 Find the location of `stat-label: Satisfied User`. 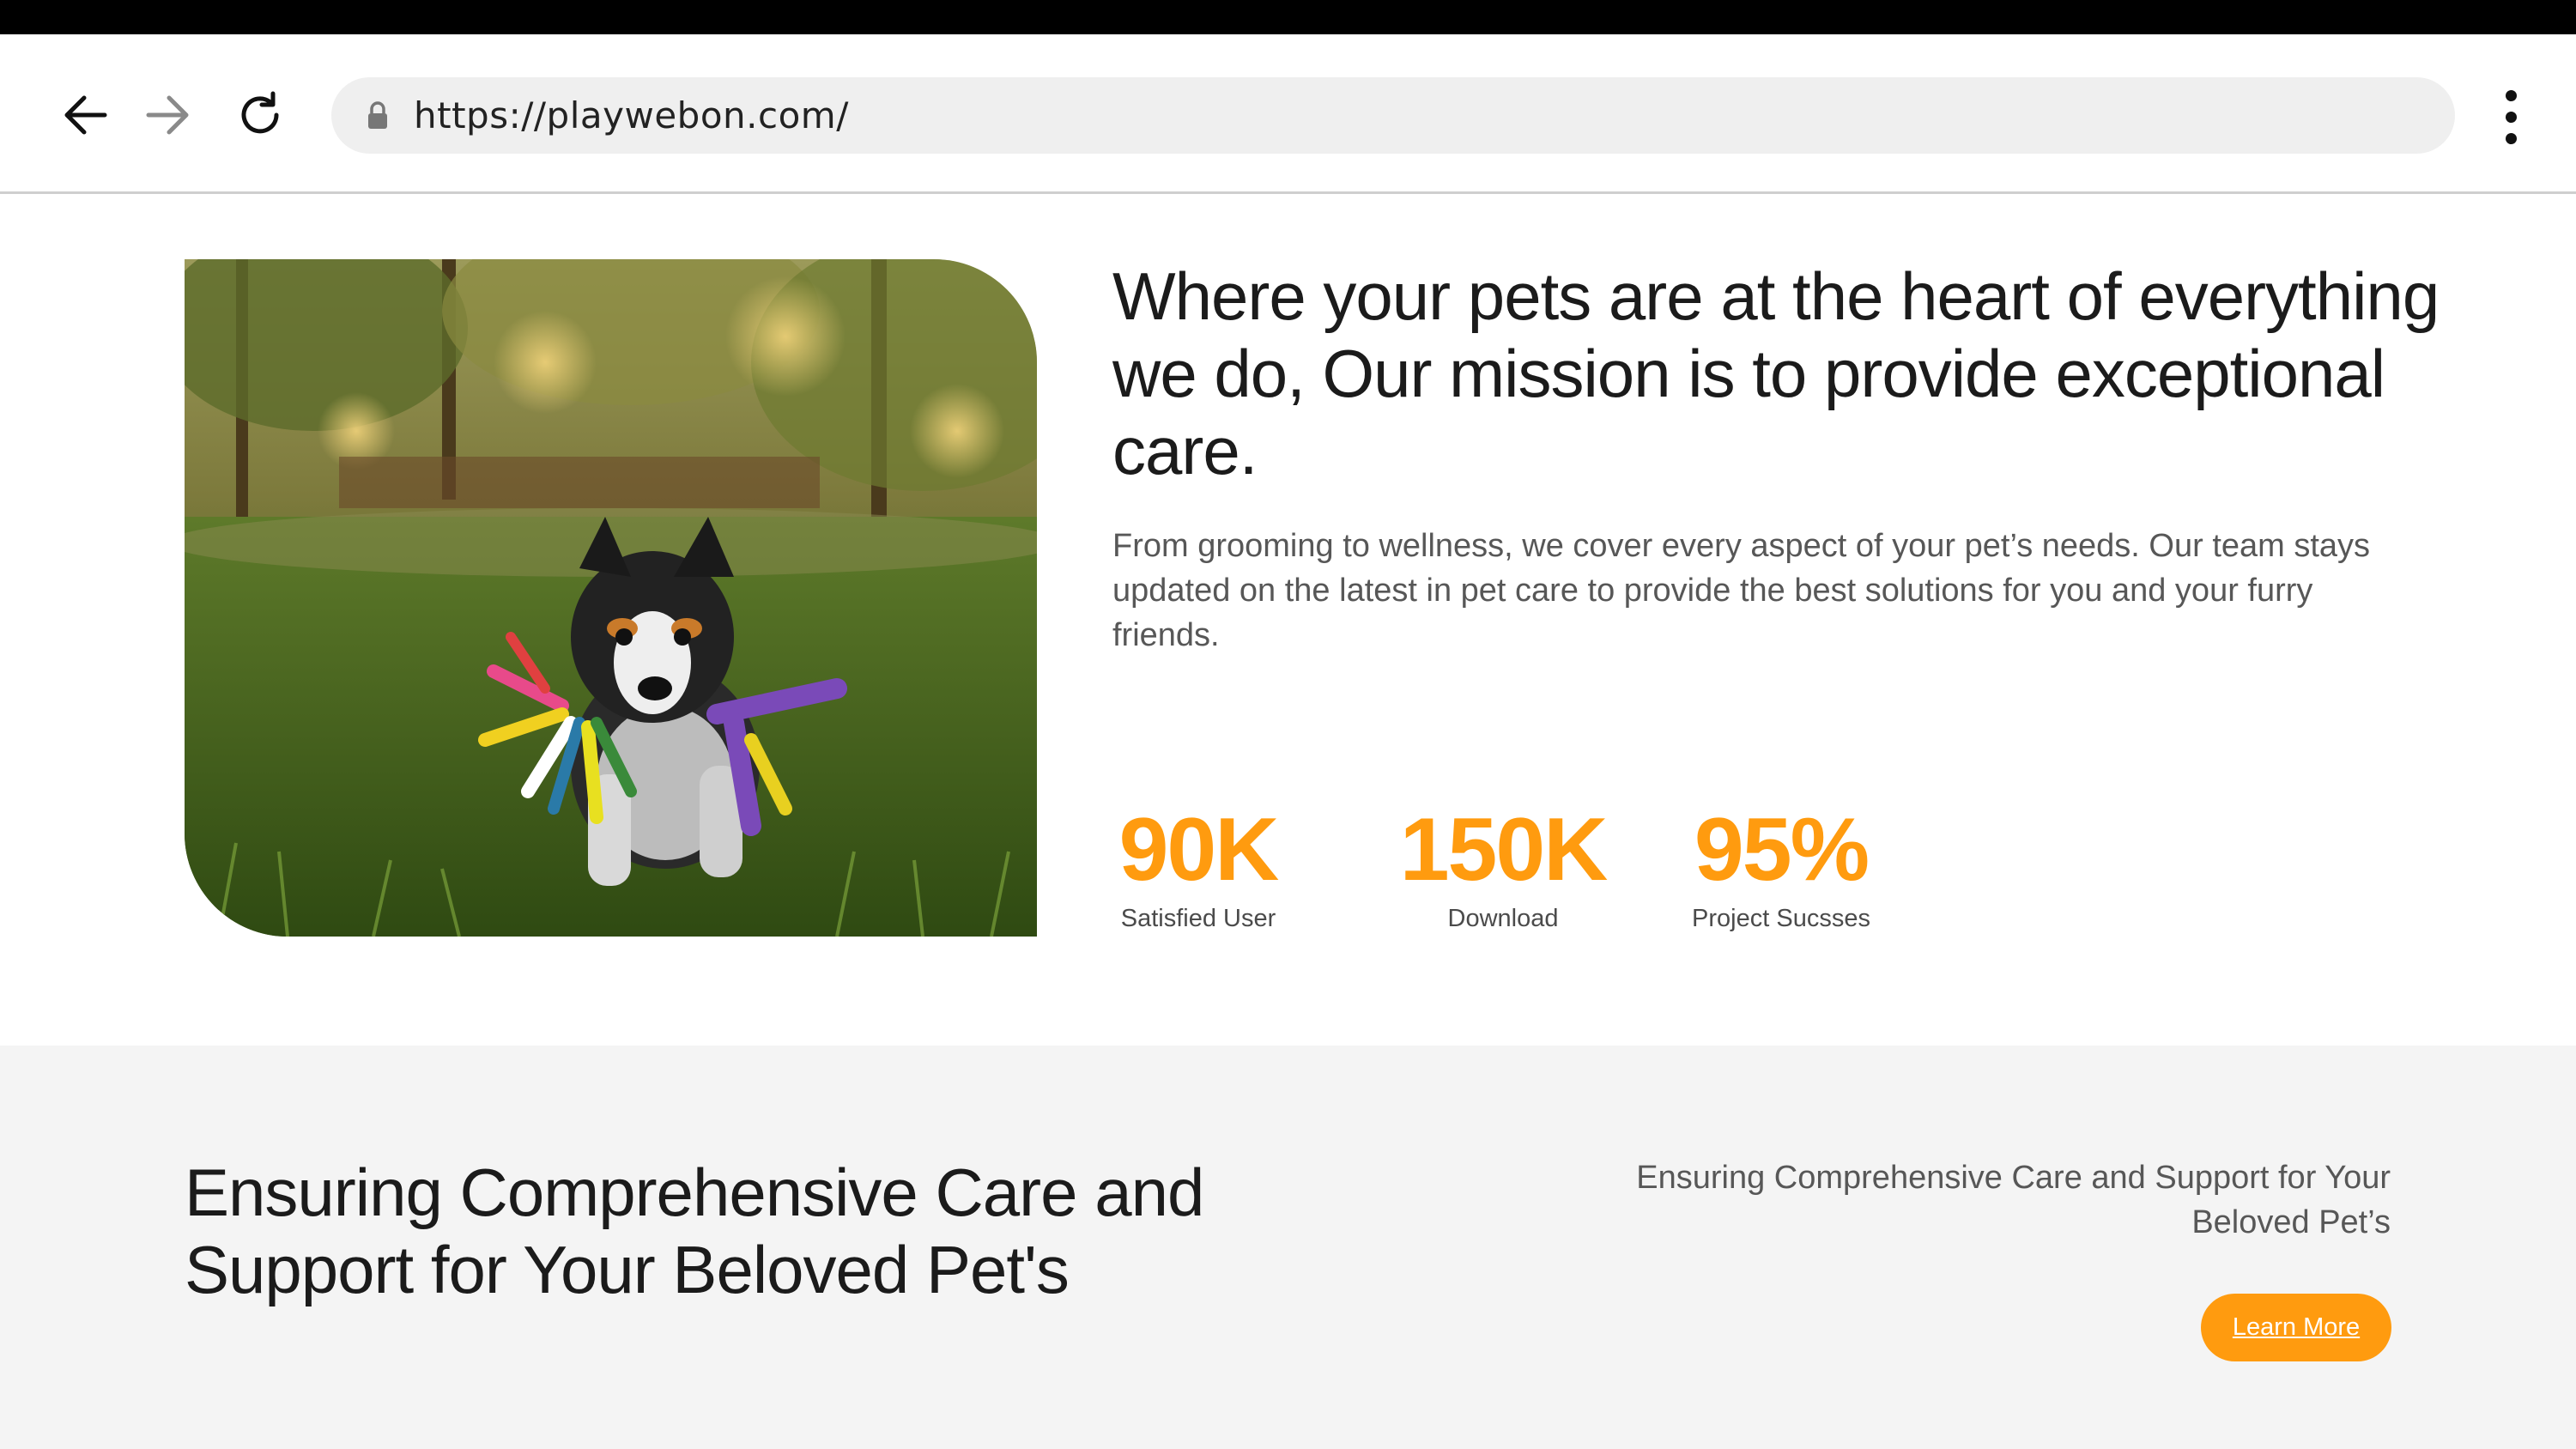

stat-label: Satisfied User is located at coordinates (1198, 918).